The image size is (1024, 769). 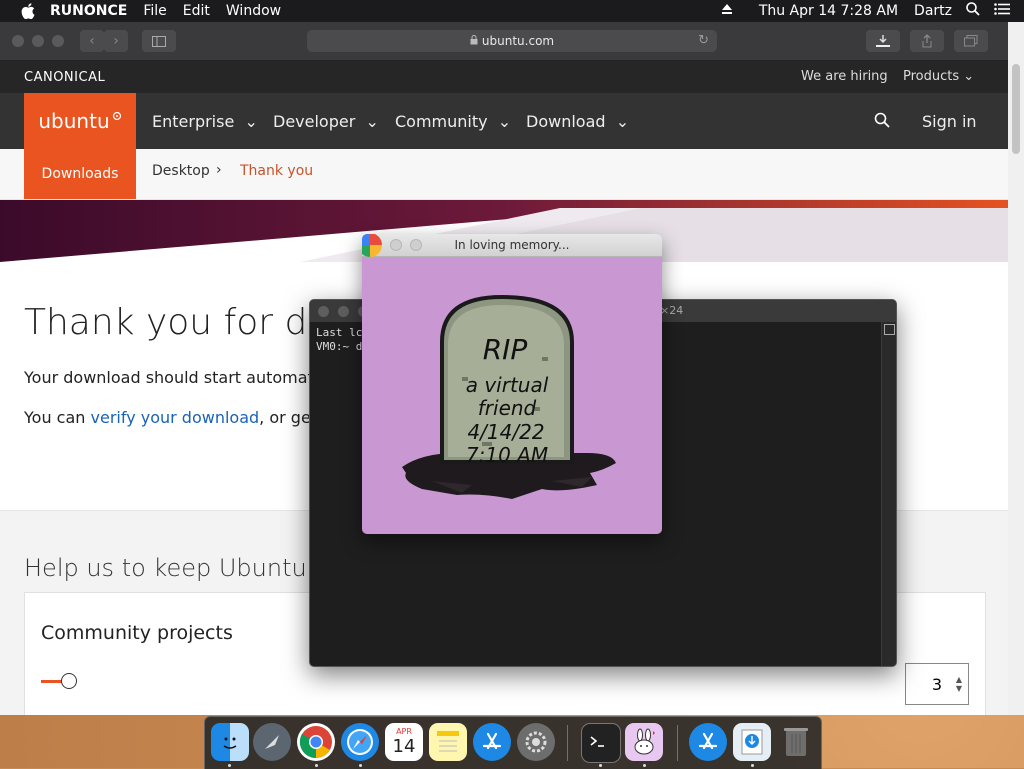 I want to click on sidebar-toggle-icon, so click(x=159, y=41).